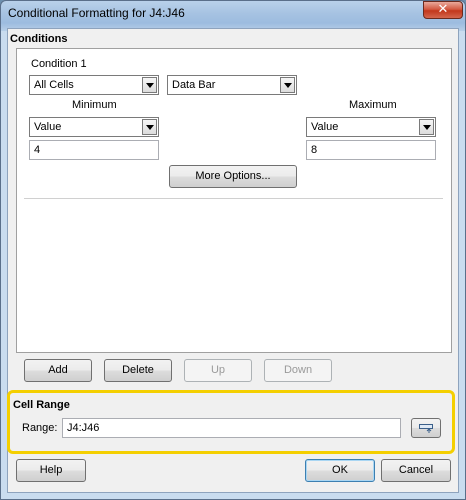 The height and width of the screenshot is (500, 466). What do you see at coordinates (314, 150) in the screenshot?
I see `maximum-value-text: 8` at bounding box center [314, 150].